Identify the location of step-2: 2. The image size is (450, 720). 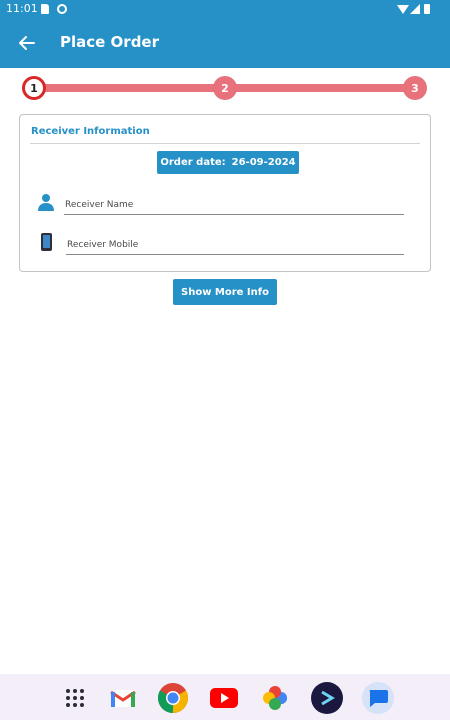
(225, 88).